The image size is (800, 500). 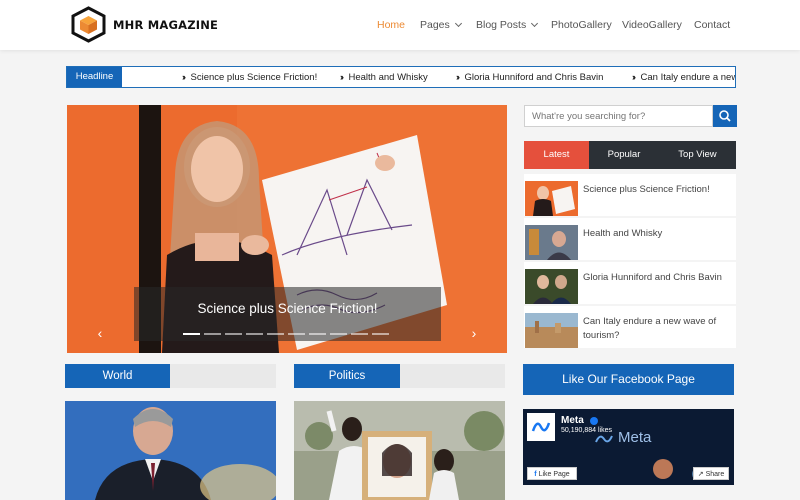 I want to click on nav-contact: Contact, so click(x=712, y=25).